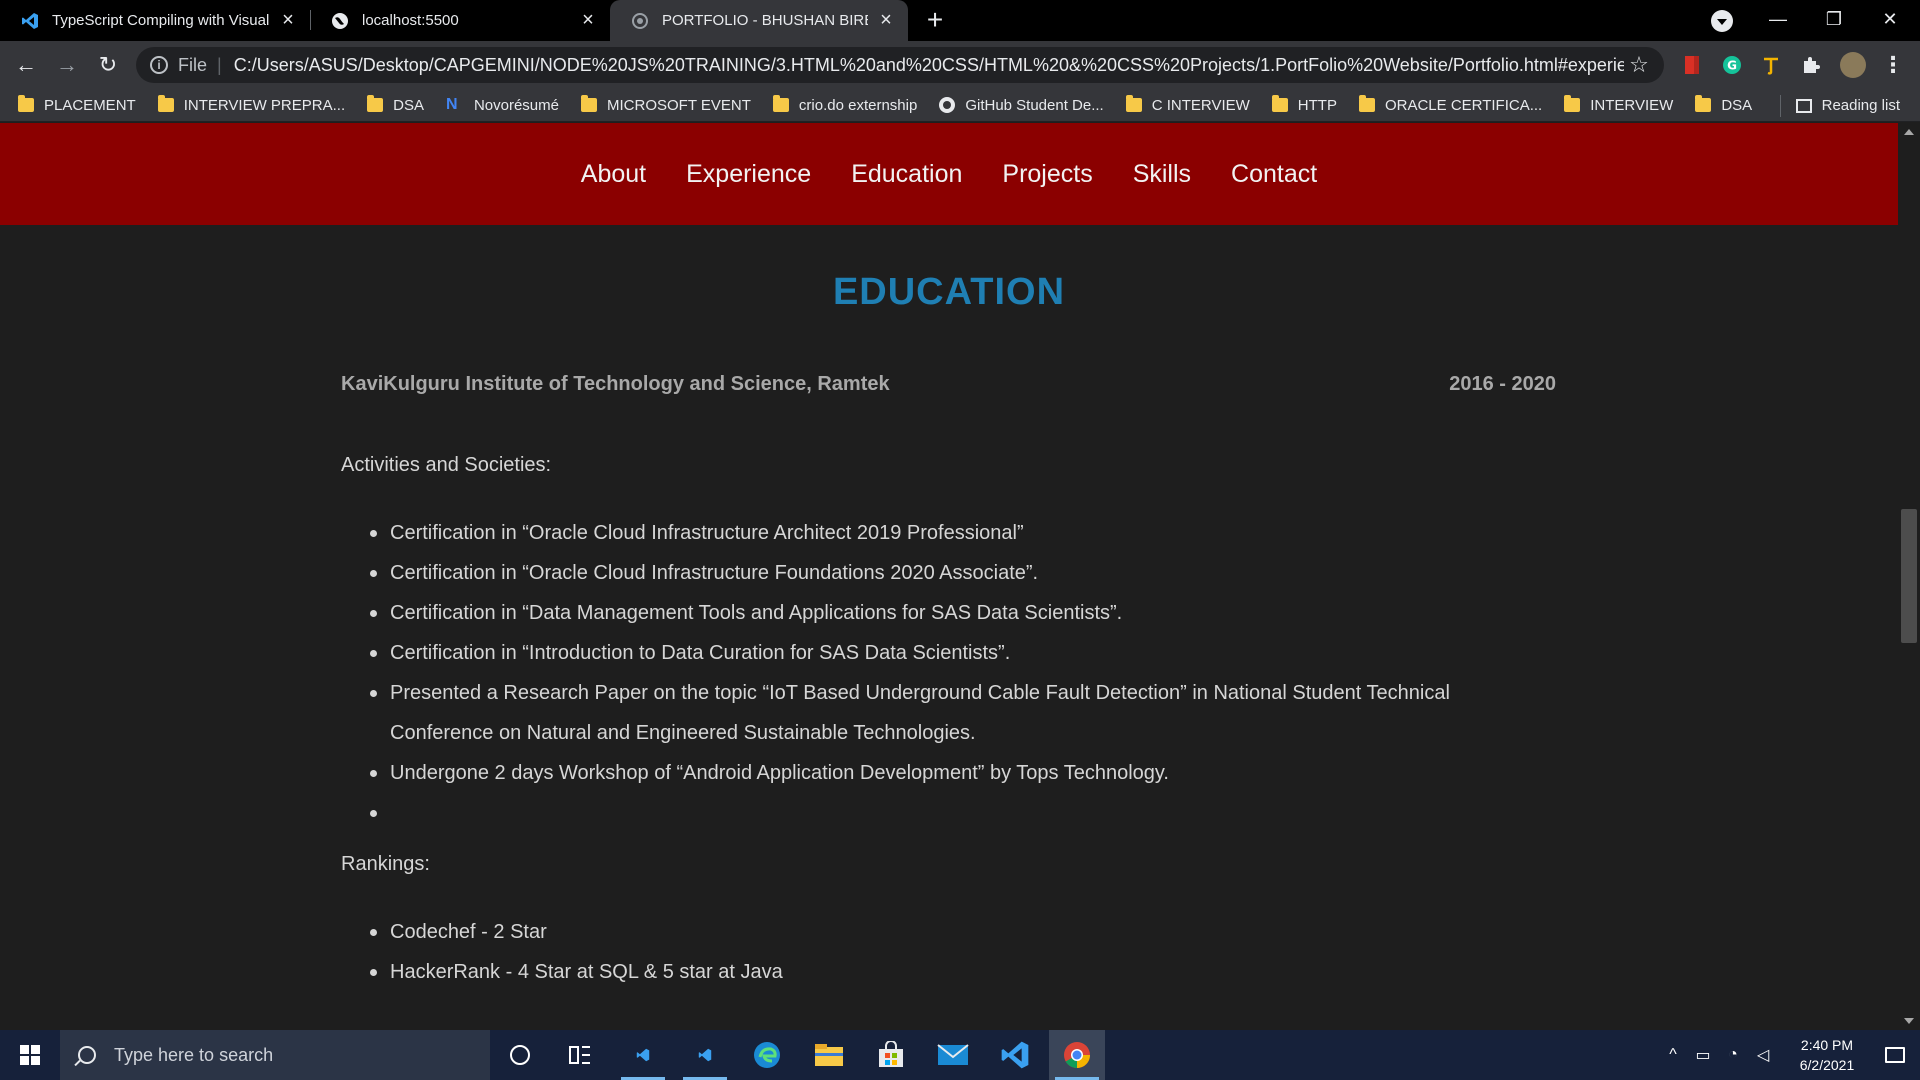 This screenshot has width=1920, height=1080. What do you see at coordinates (1834, 20) in the screenshot?
I see `restore-button: ❐` at bounding box center [1834, 20].